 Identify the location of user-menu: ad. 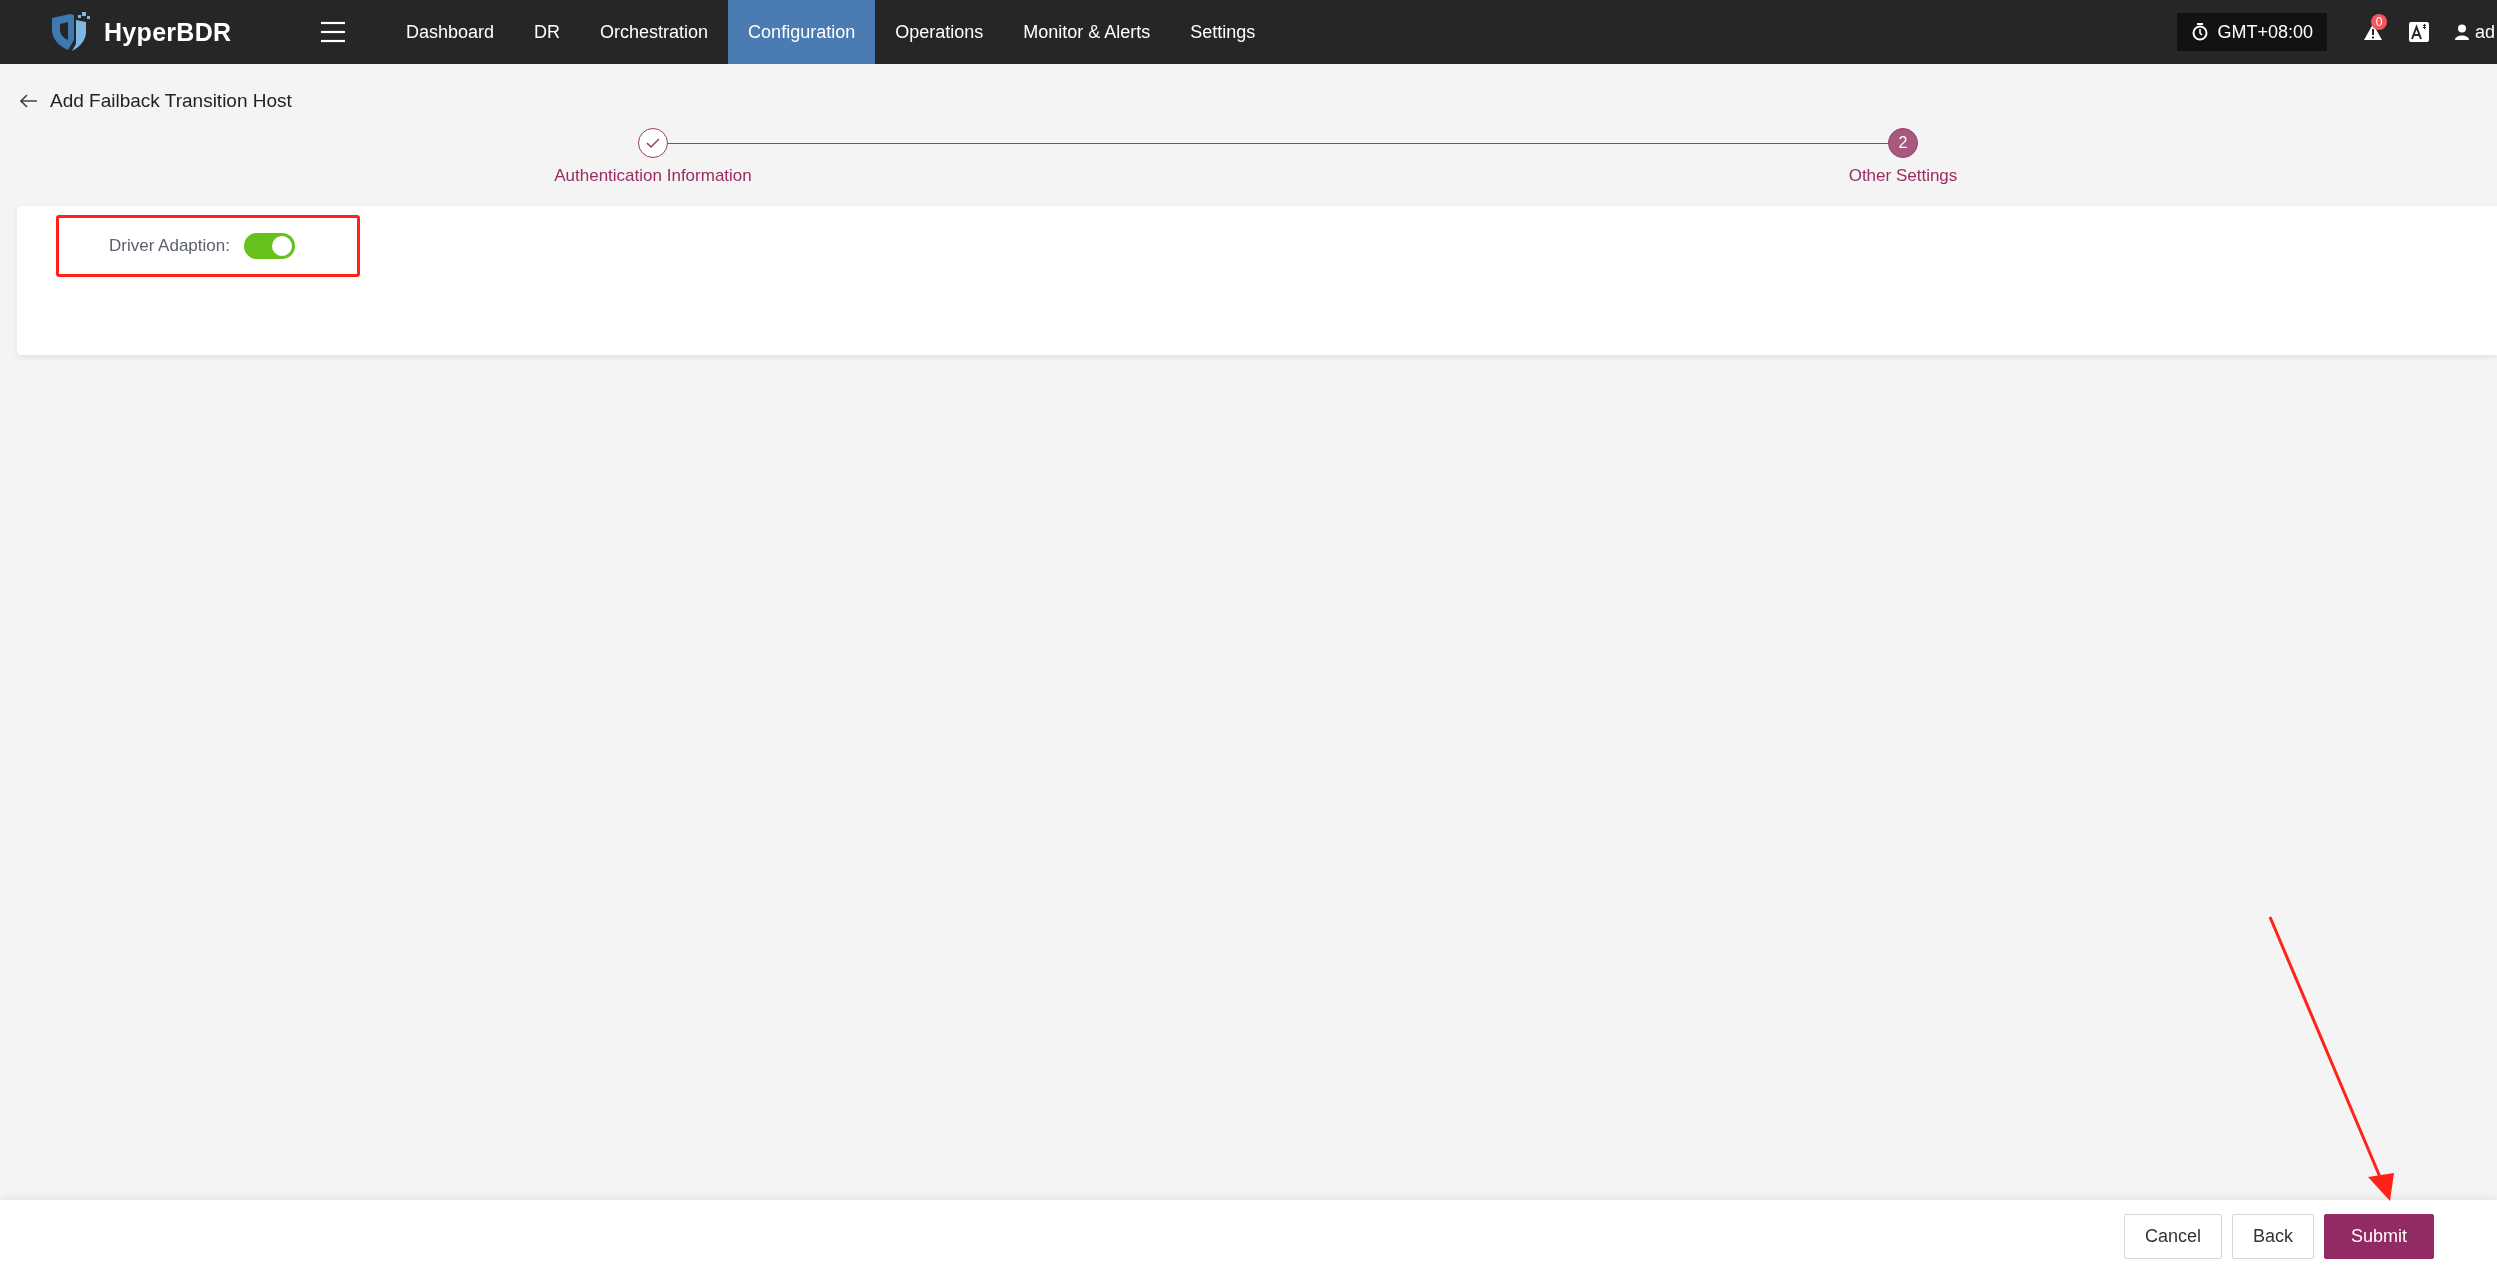
(2475, 32).